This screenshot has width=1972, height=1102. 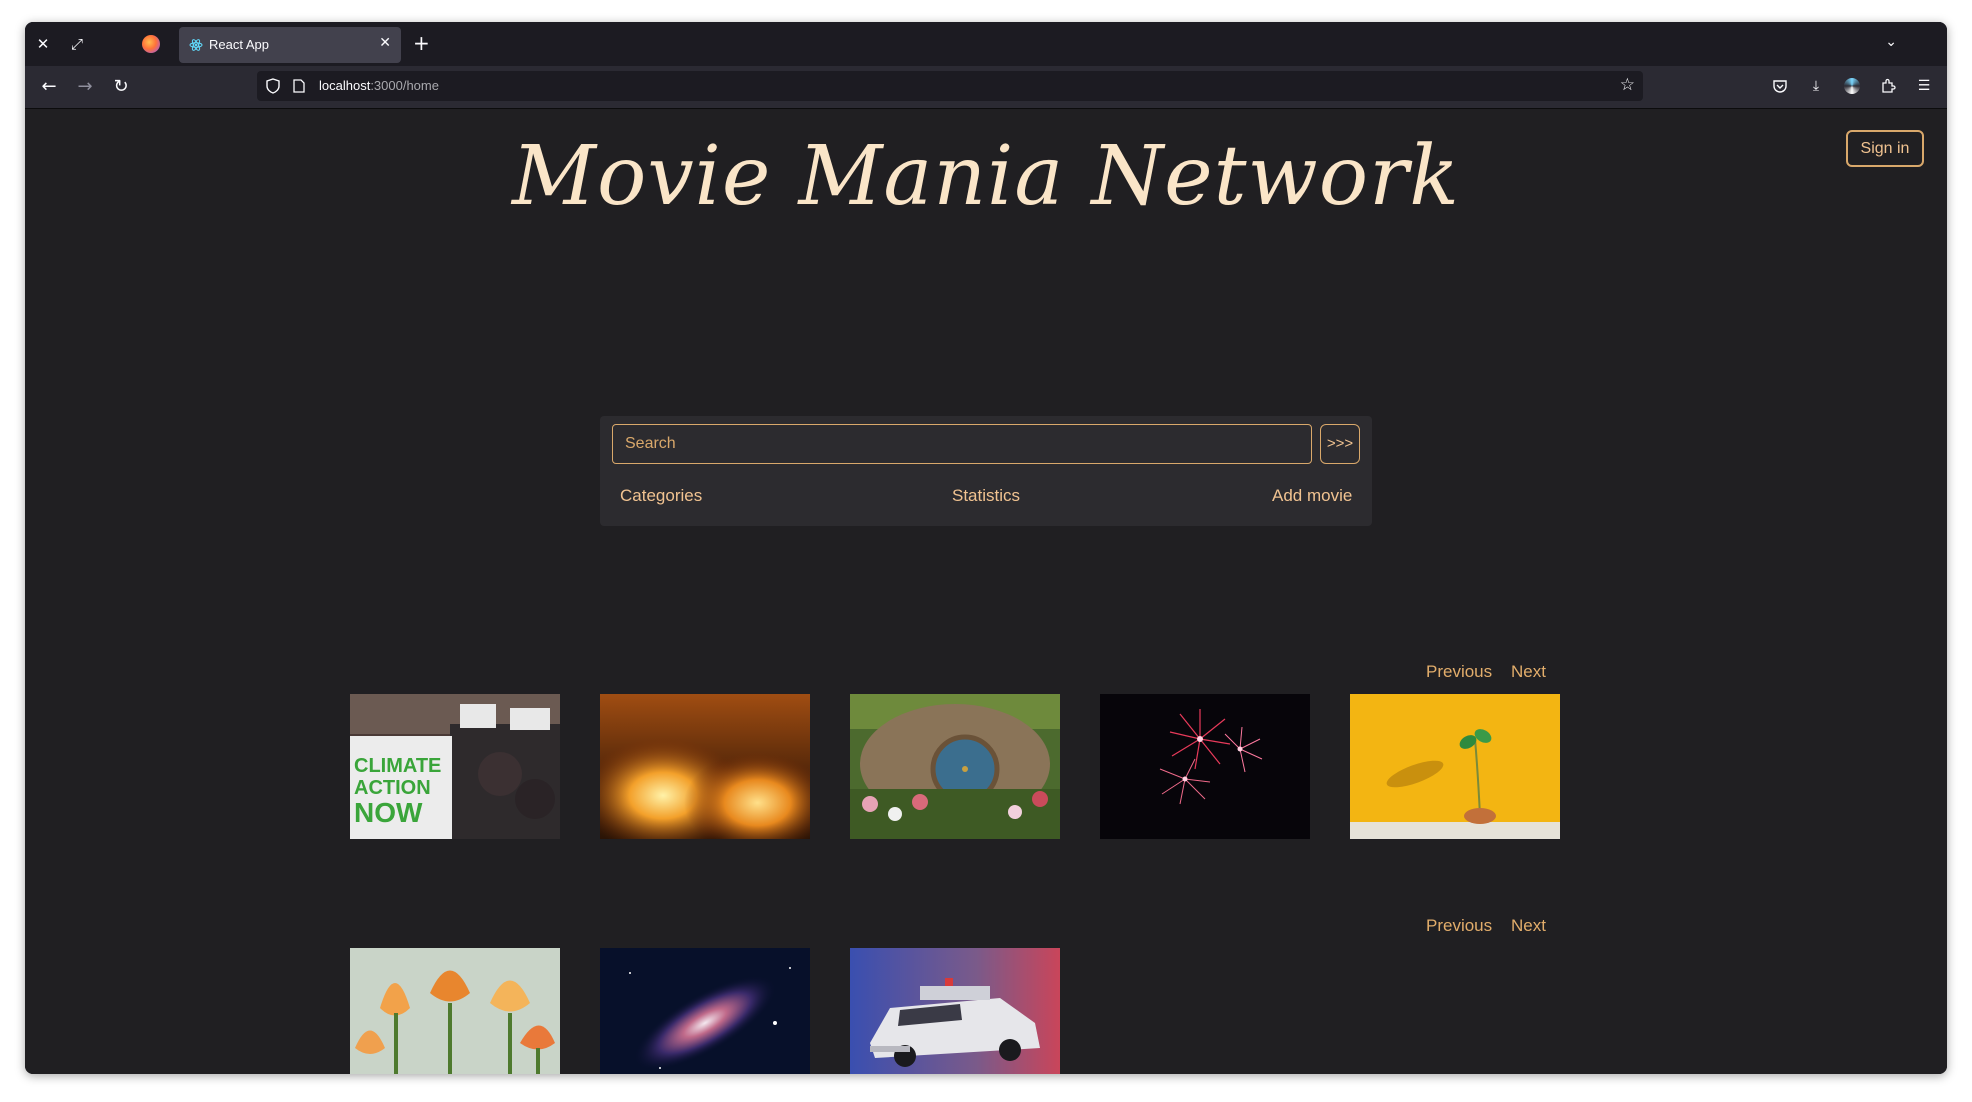 I want to click on back-arrow-icon: ←, so click(x=49, y=87).